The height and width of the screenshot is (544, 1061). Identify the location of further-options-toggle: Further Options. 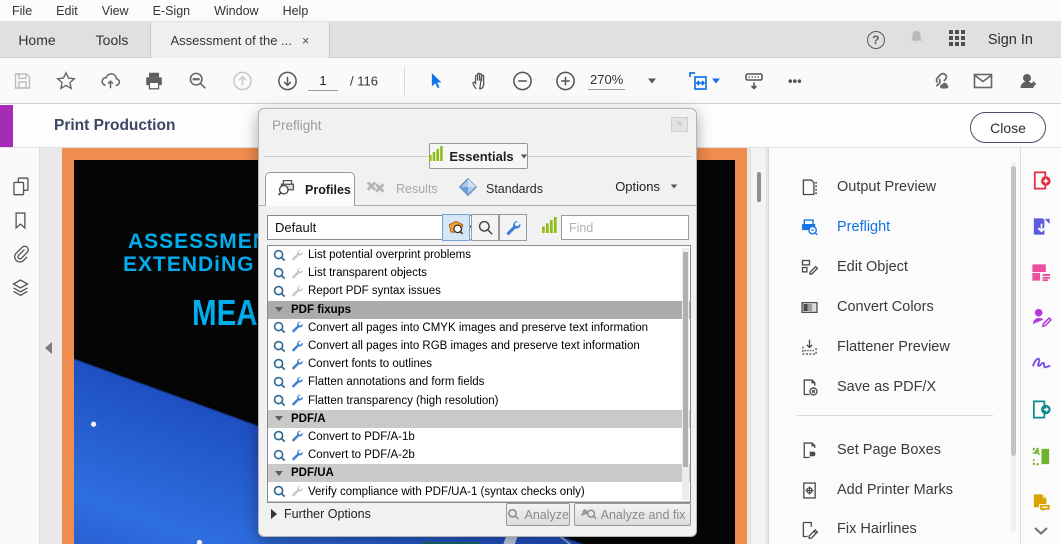
(321, 514).